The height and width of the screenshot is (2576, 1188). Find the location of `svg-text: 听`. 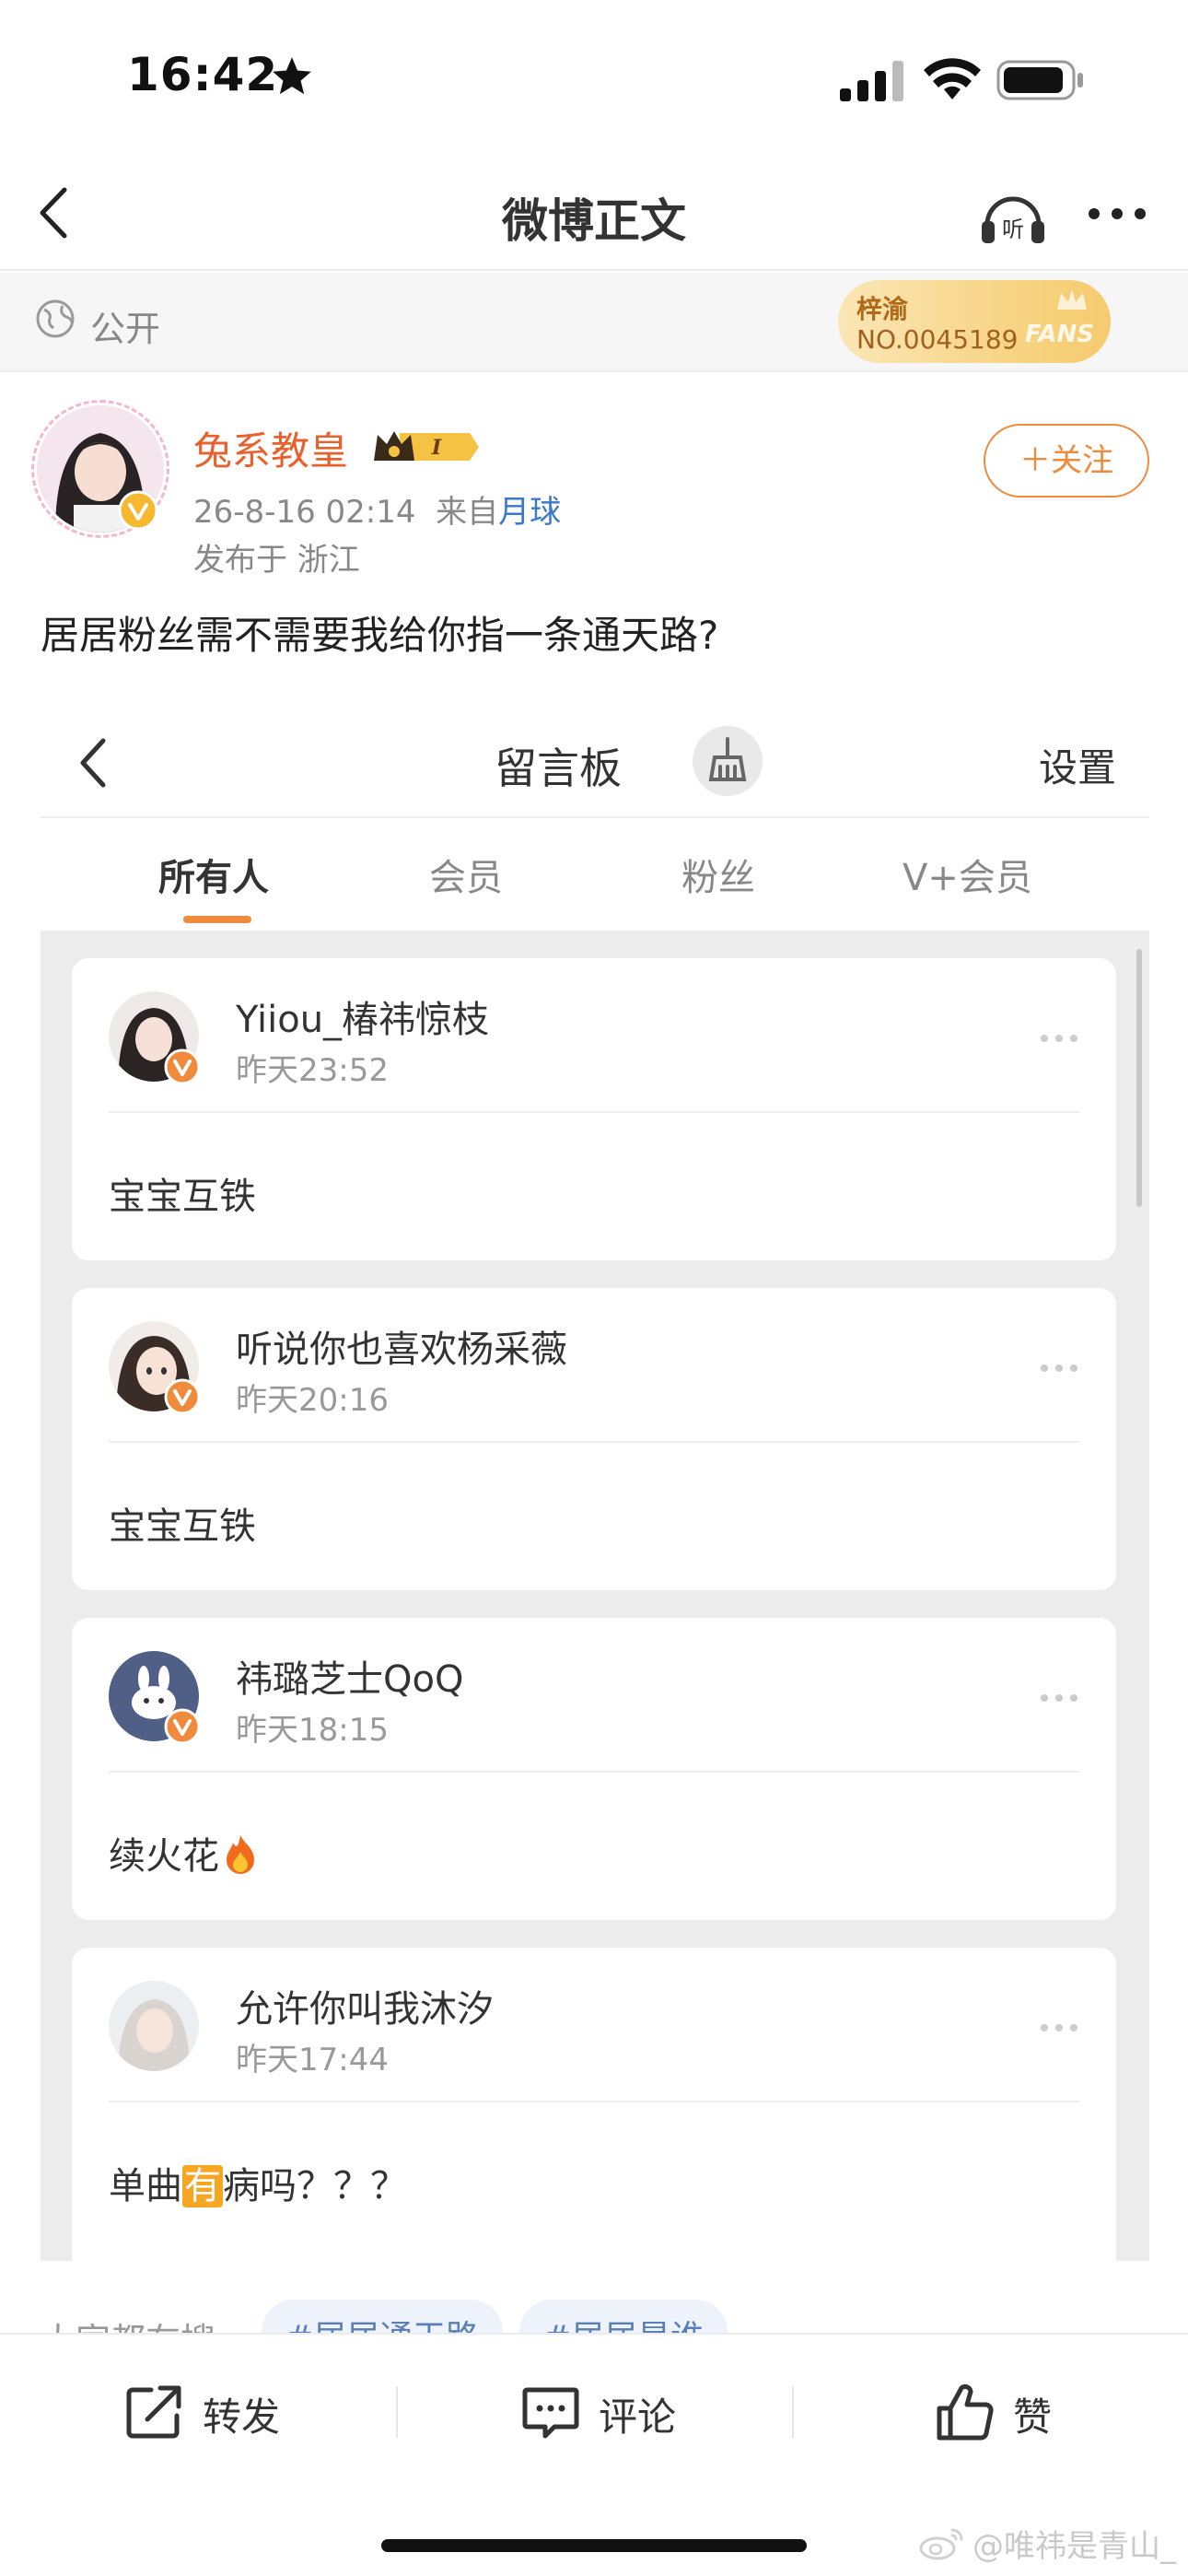

svg-text: 听 is located at coordinates (1013, 229).